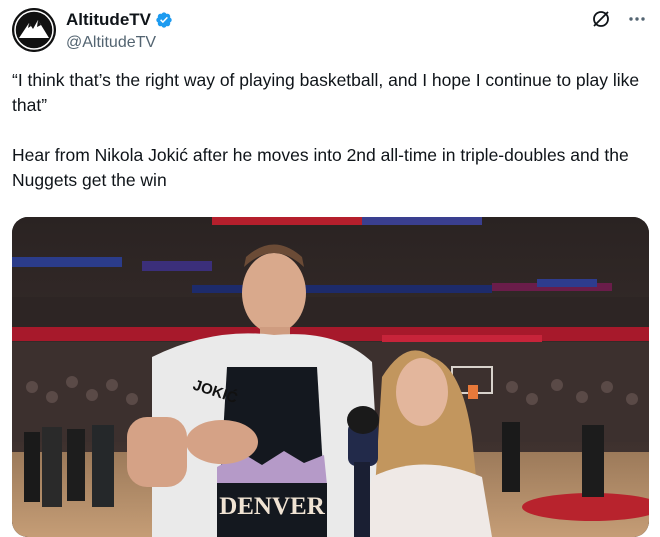  I want to click on display-name: AltitudeTV, so click(108, 20).